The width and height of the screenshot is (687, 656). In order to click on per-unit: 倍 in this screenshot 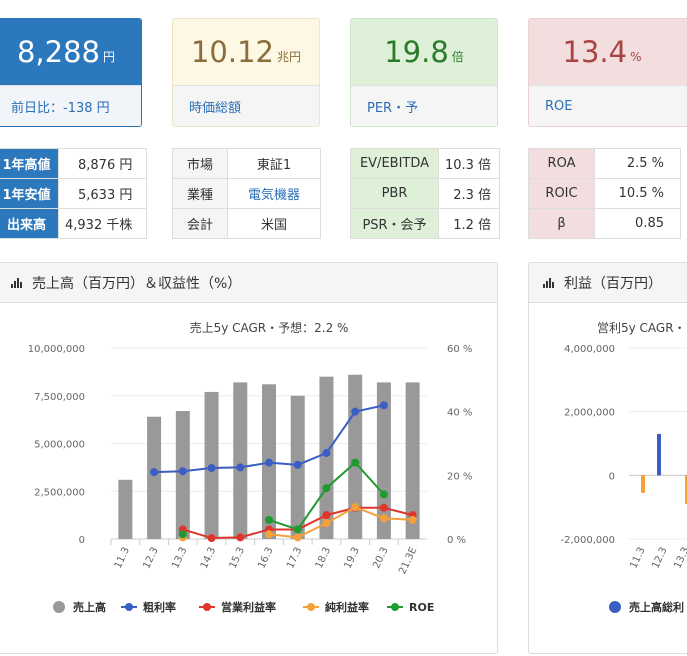, I will do `click(457, 57)`.